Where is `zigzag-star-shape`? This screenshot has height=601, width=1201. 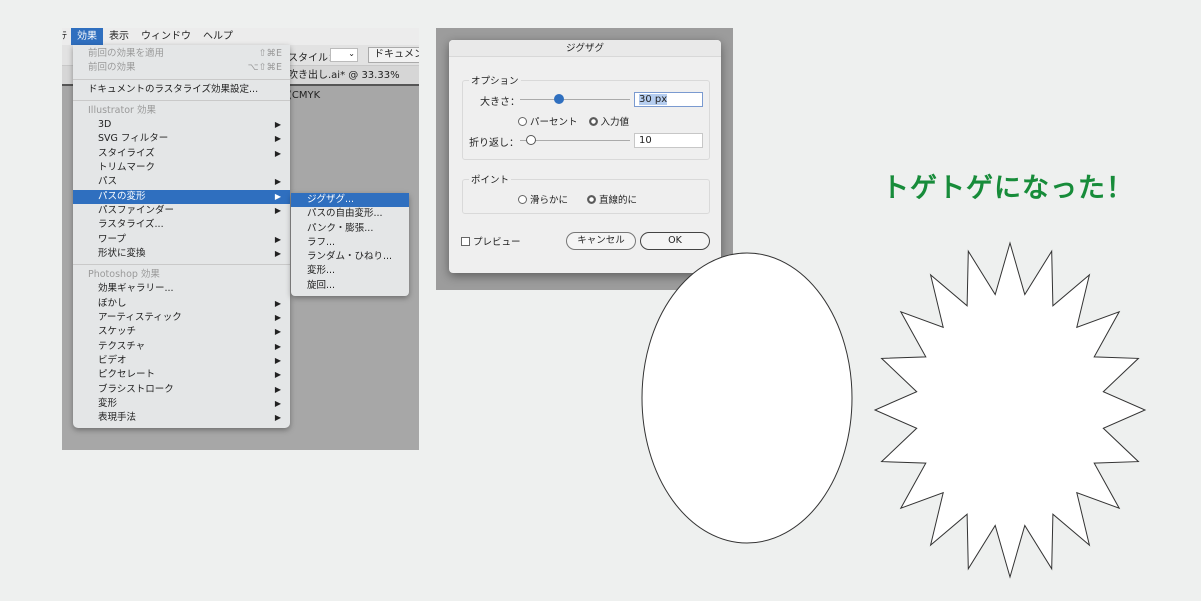 zigzag-star-shape is located at coordinates (1010, 410).